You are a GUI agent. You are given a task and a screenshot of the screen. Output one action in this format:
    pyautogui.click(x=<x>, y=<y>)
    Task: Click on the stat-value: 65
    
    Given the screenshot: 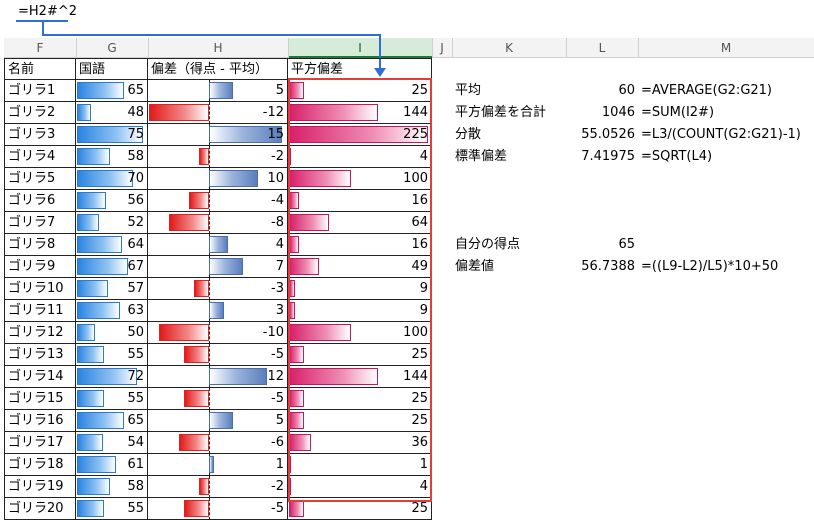 What is the action you would take?
    pyautogui.click(x=602, y=245)
    